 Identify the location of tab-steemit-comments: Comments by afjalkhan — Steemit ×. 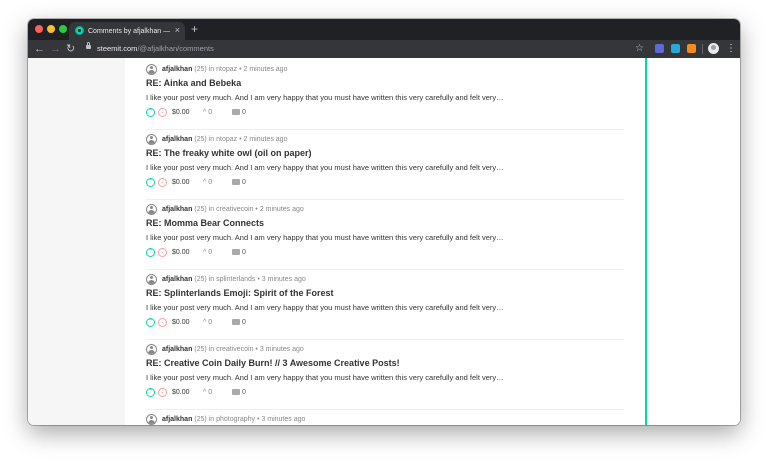
(127, 31).